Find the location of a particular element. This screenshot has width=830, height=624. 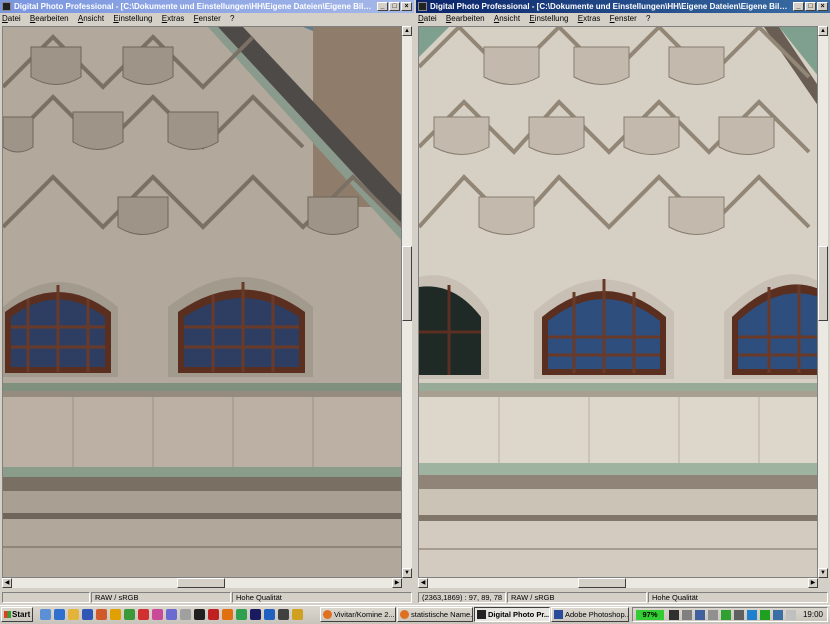

status-coords: (2363,1869) : 97, 89, 78 is located at coordinates (462, 597).